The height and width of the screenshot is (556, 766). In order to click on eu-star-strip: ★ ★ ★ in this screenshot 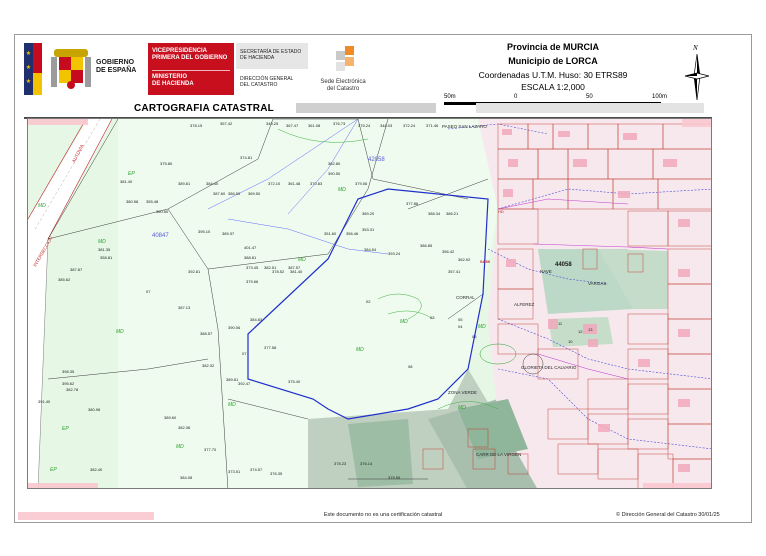, I will do `click(28, 69)`.